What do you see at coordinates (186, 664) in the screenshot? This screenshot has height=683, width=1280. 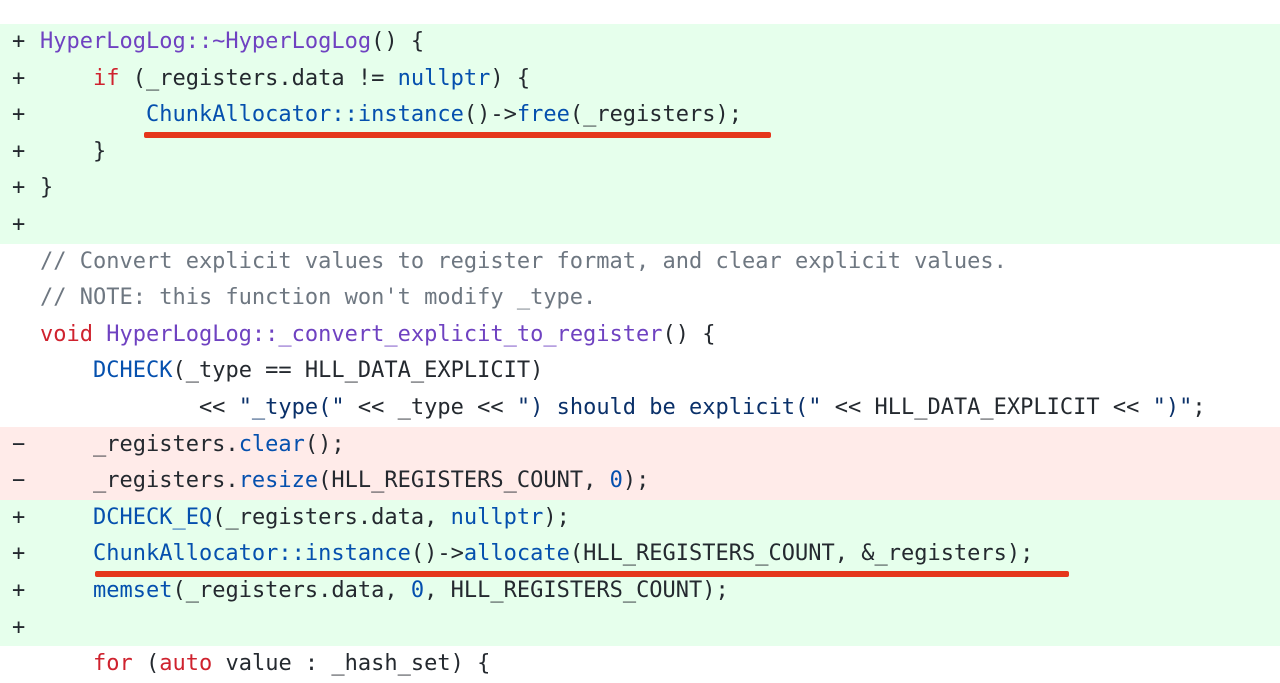 I see `code-token: auto` at bounding box center [186, 664].